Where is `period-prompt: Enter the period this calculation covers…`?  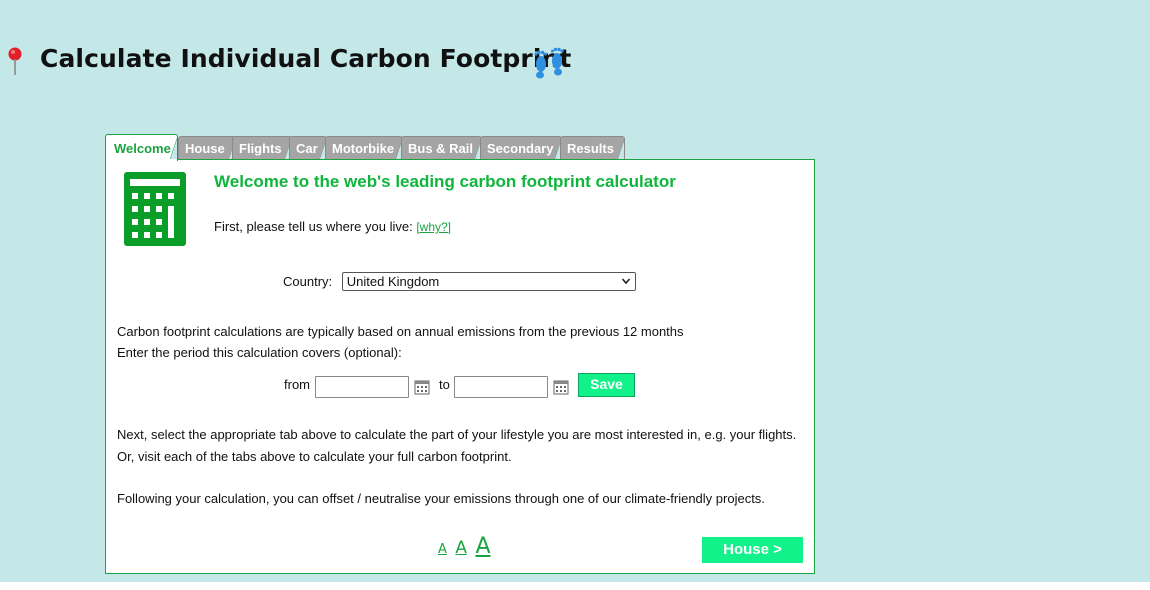
period-prompt: Enter the period this calculation covers… is located at coordinates (259, 352).